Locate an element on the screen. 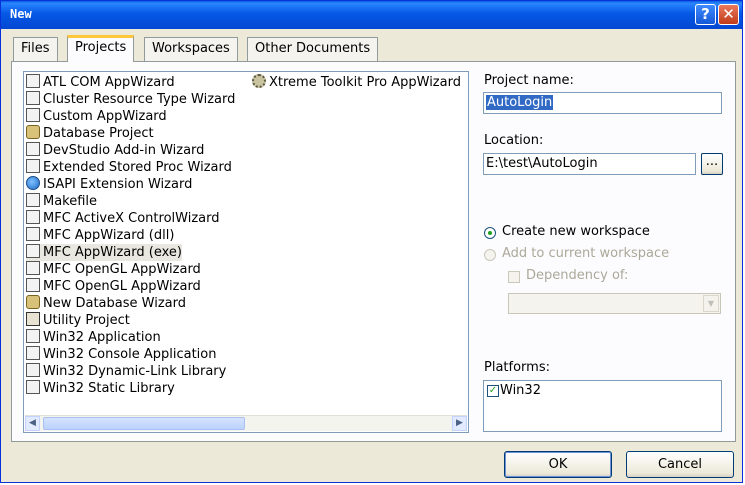 The height and width of the screenshot is (485, 745). list-item-label: MFC AppWizard (exe) is located at coordinates (112, 252).